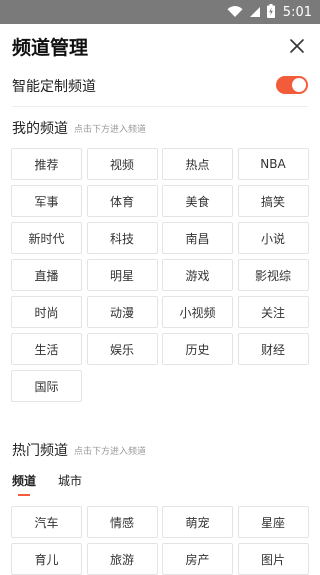 The height and width of the screenshot is (575, 320). What do you see at coordinates (110, 130) in the screenshot?
I see `my-channels-hint: 点击下方进入频道` at bounding box center [110, 130].